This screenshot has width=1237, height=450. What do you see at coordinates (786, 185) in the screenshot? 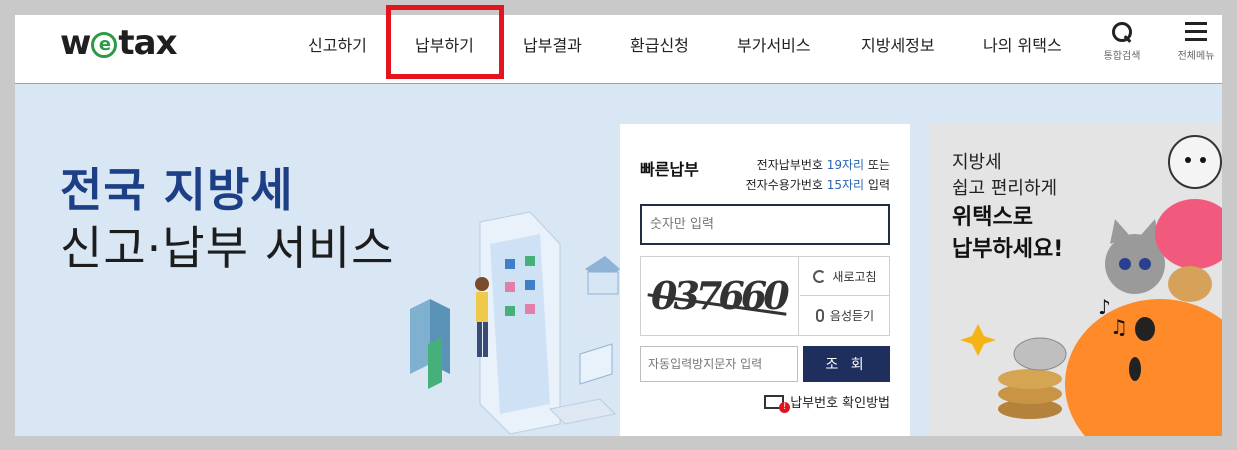
I see `guide-text: 전자수용가번호` at bounding box center [786, 185].